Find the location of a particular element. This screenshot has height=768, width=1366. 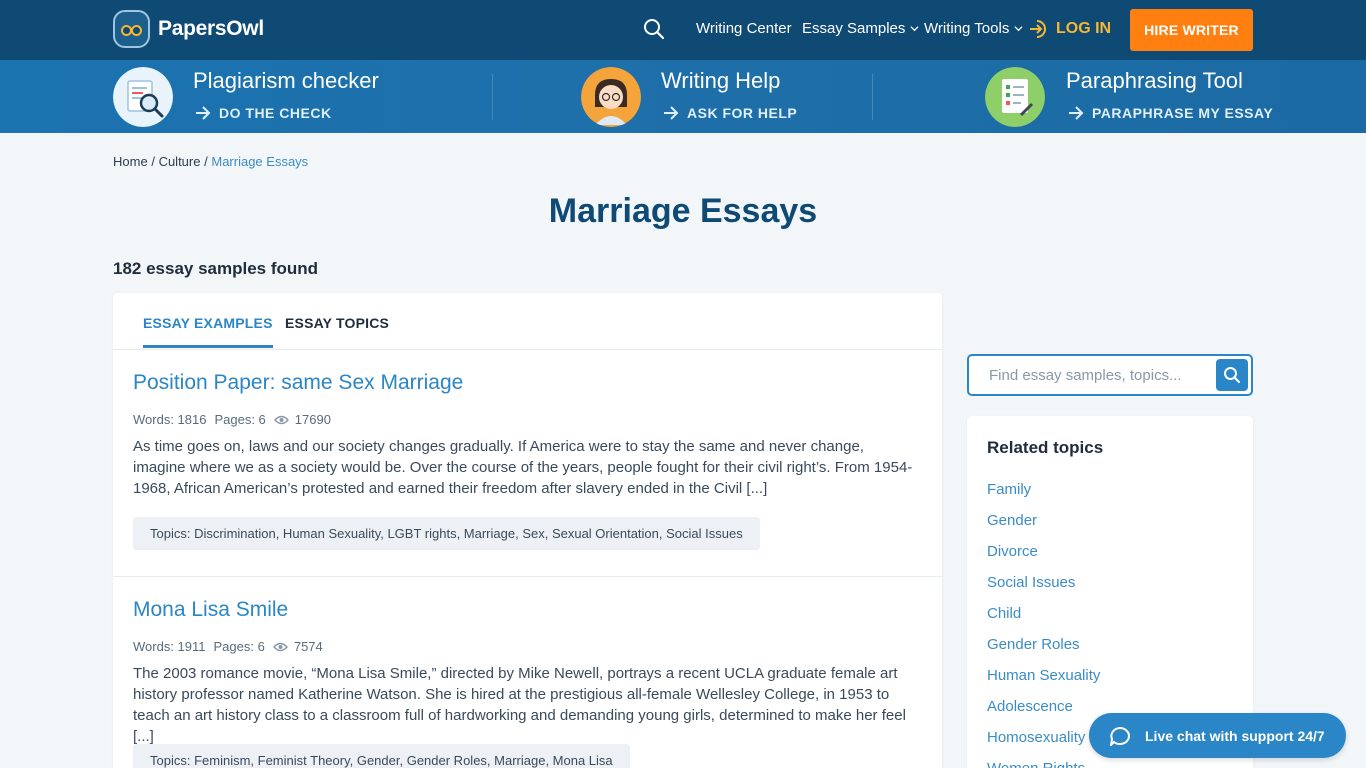

service-title: Plagiarism checker is located at coordinates (286, 80).